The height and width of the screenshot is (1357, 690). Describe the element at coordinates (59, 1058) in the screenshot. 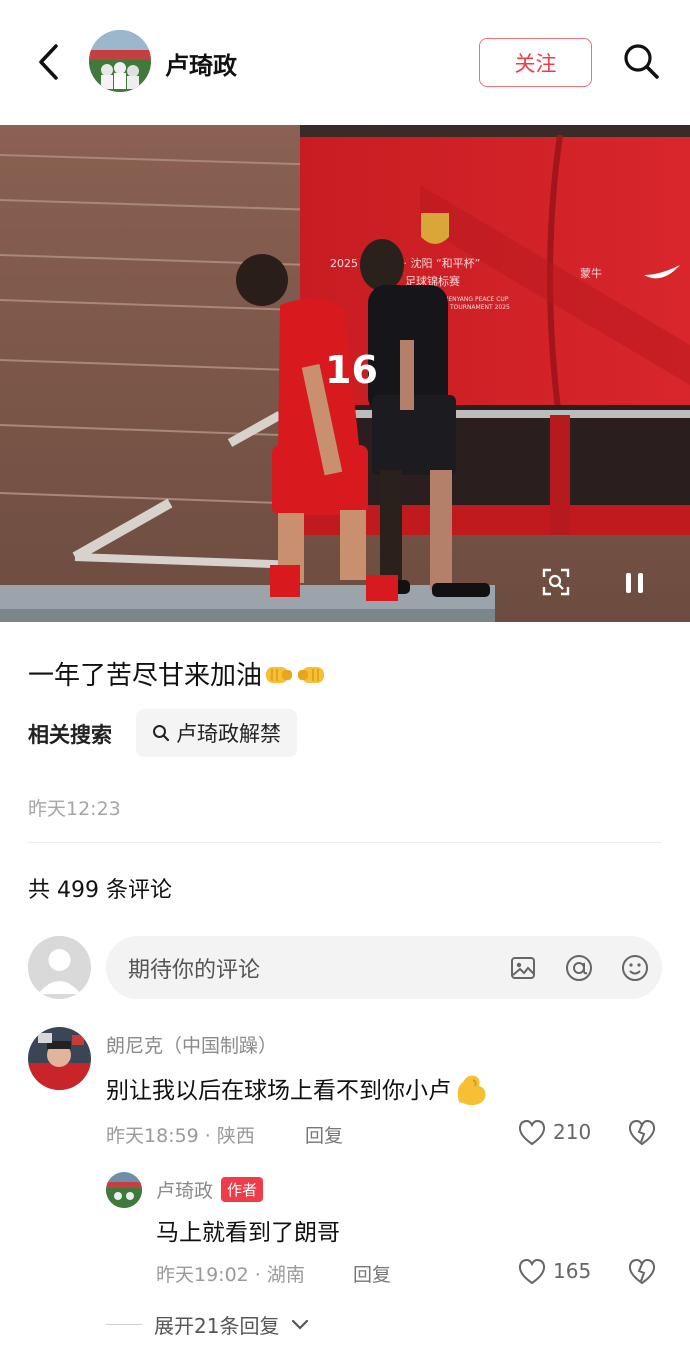

I see `commenter-avatar` at that location.